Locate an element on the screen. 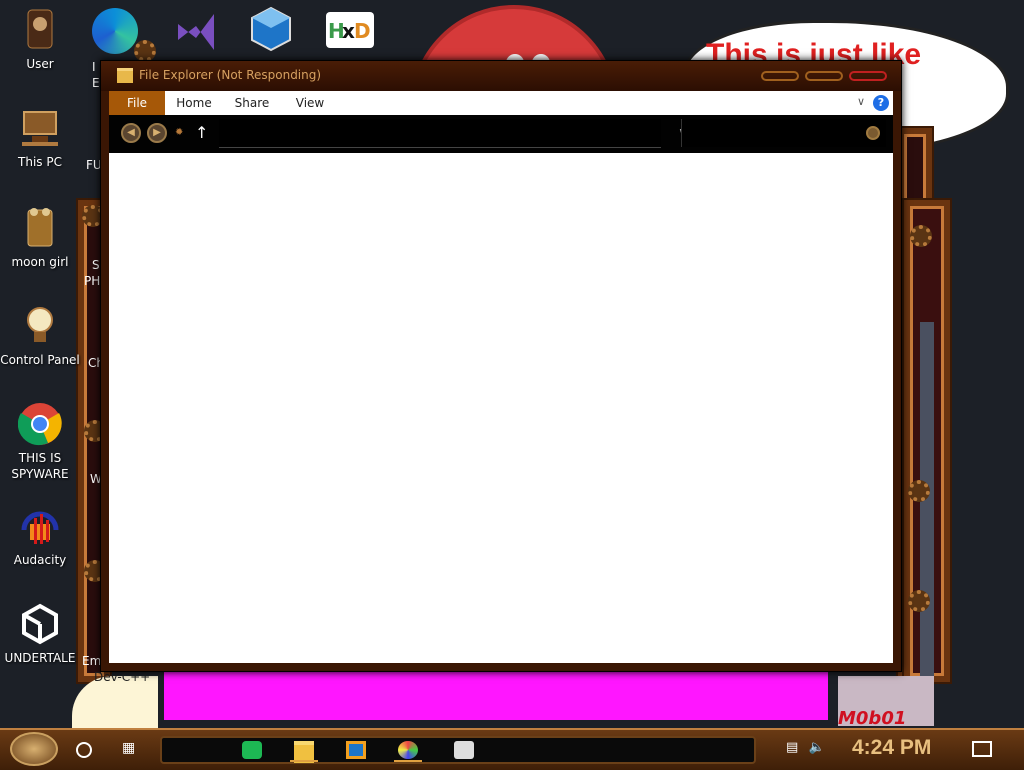  desktop-icon-label: THIS IS SPYWARE is located at coordinates (40, 466).